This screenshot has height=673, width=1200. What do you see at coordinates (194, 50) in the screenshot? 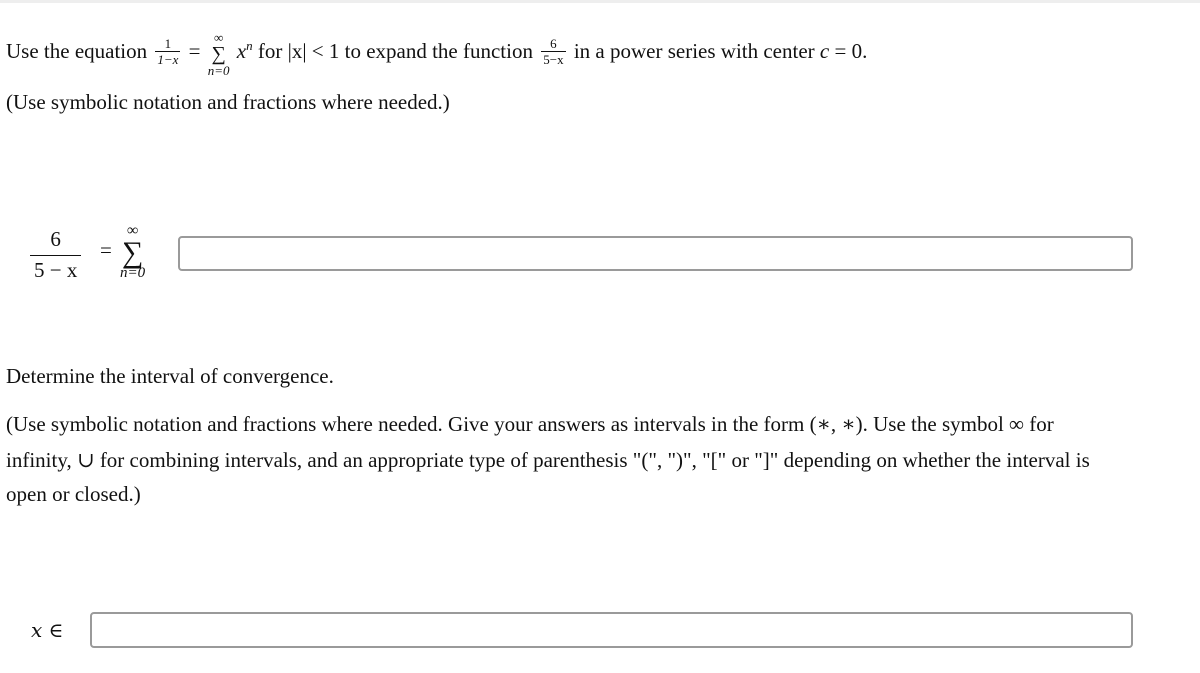
I see `equals-sign: =` at bounding box center [194, 50].